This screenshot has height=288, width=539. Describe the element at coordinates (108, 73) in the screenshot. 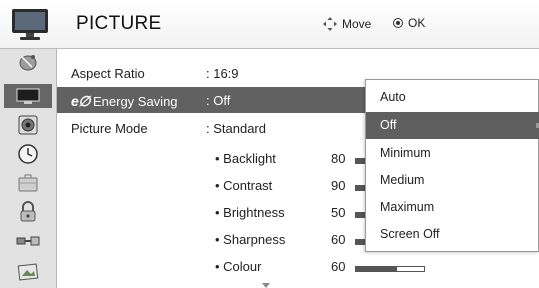

I see `row-label: Aspect Ratio` at that location.